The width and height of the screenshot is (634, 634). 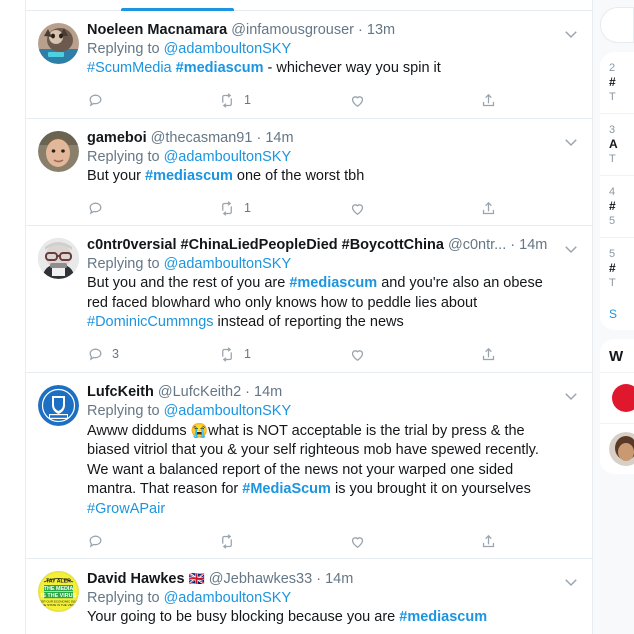 What do you see at coordinates (617, 144) in the screenshot?
I see `trend-item: 3 A T` at bounding box center [617, 144].